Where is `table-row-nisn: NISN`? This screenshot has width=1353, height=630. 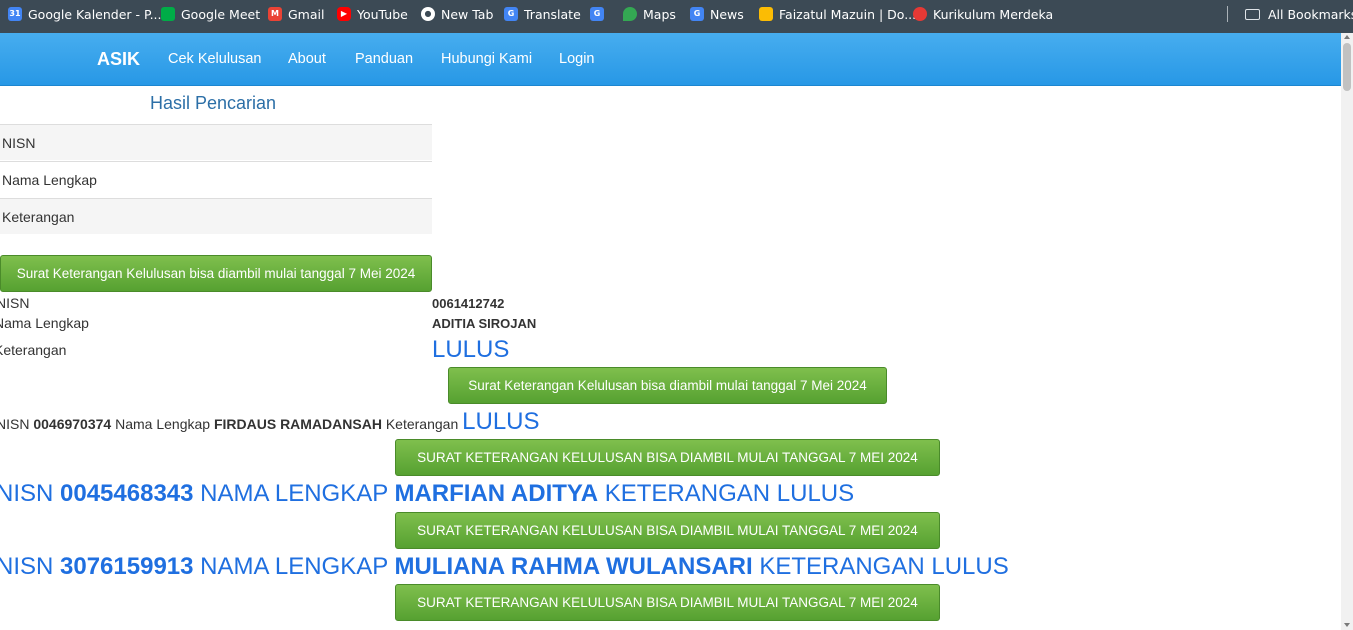 table-row-nisn: NISN is located at coordinates (216, 142).